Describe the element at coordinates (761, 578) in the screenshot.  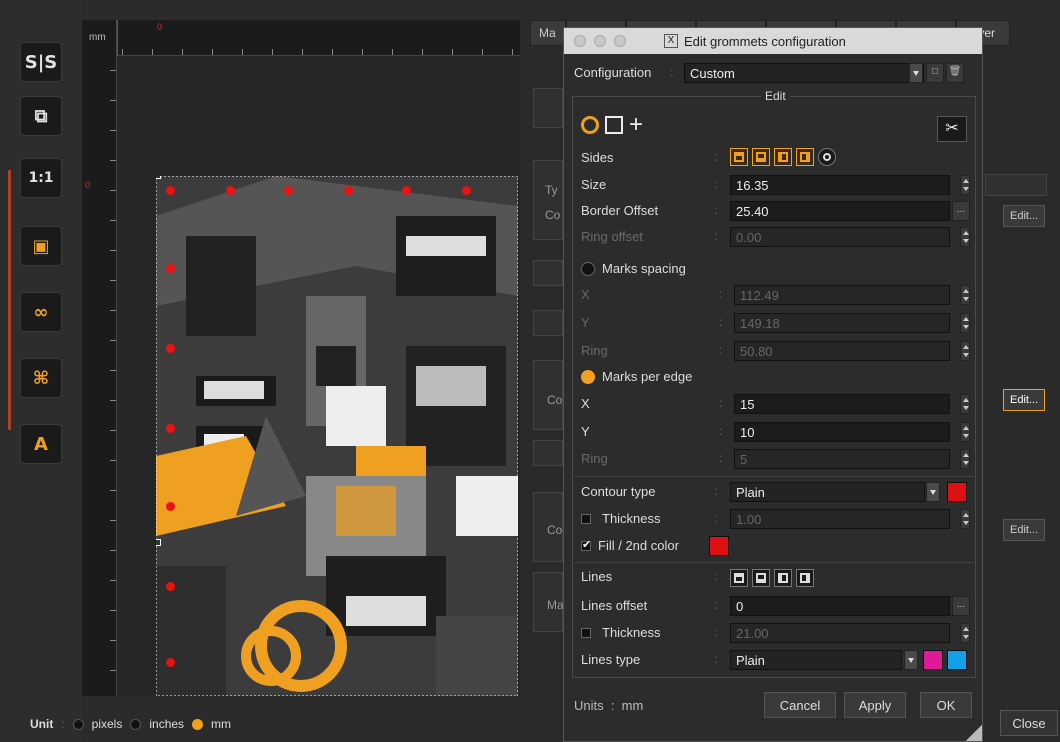
I see `line-bottom-icon` at that location.